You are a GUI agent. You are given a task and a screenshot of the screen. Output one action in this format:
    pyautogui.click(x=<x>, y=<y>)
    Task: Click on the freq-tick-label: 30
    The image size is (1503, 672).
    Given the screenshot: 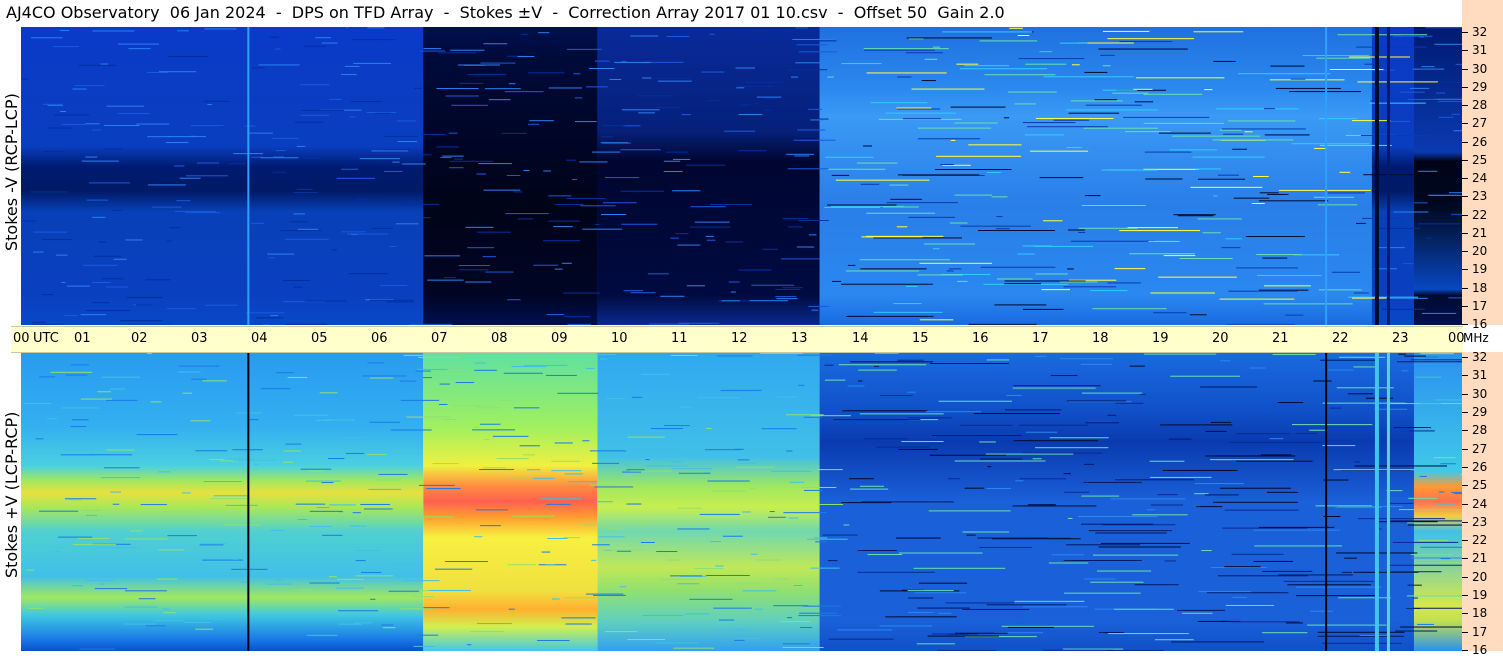 What is the action you would take?
    pyautogui.click(x=1480, y=394)
    